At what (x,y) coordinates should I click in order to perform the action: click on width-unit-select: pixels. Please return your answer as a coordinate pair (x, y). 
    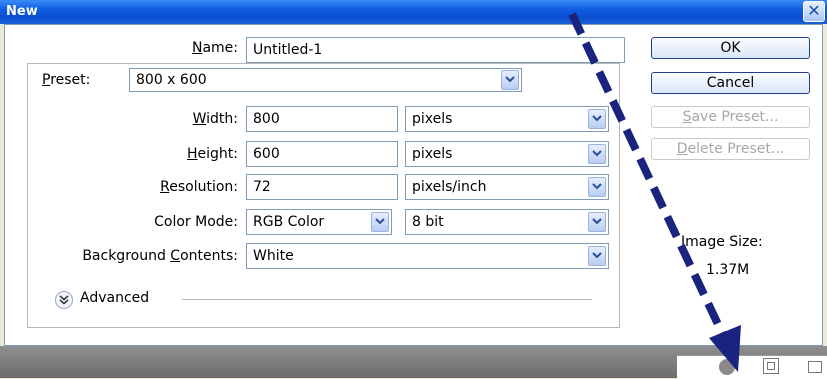
    Looking at the image, I should click on (507, 119).